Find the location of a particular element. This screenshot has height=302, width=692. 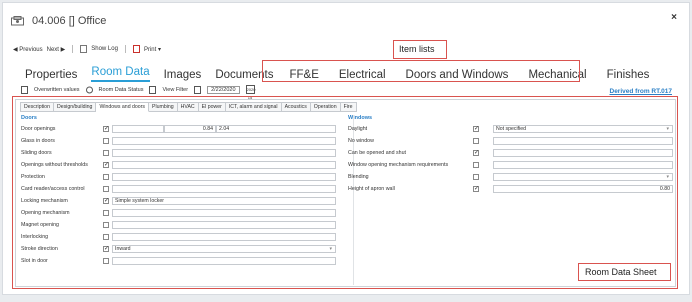

overwritten-values-button: Overwritten values is located at coordinates (57, 90).